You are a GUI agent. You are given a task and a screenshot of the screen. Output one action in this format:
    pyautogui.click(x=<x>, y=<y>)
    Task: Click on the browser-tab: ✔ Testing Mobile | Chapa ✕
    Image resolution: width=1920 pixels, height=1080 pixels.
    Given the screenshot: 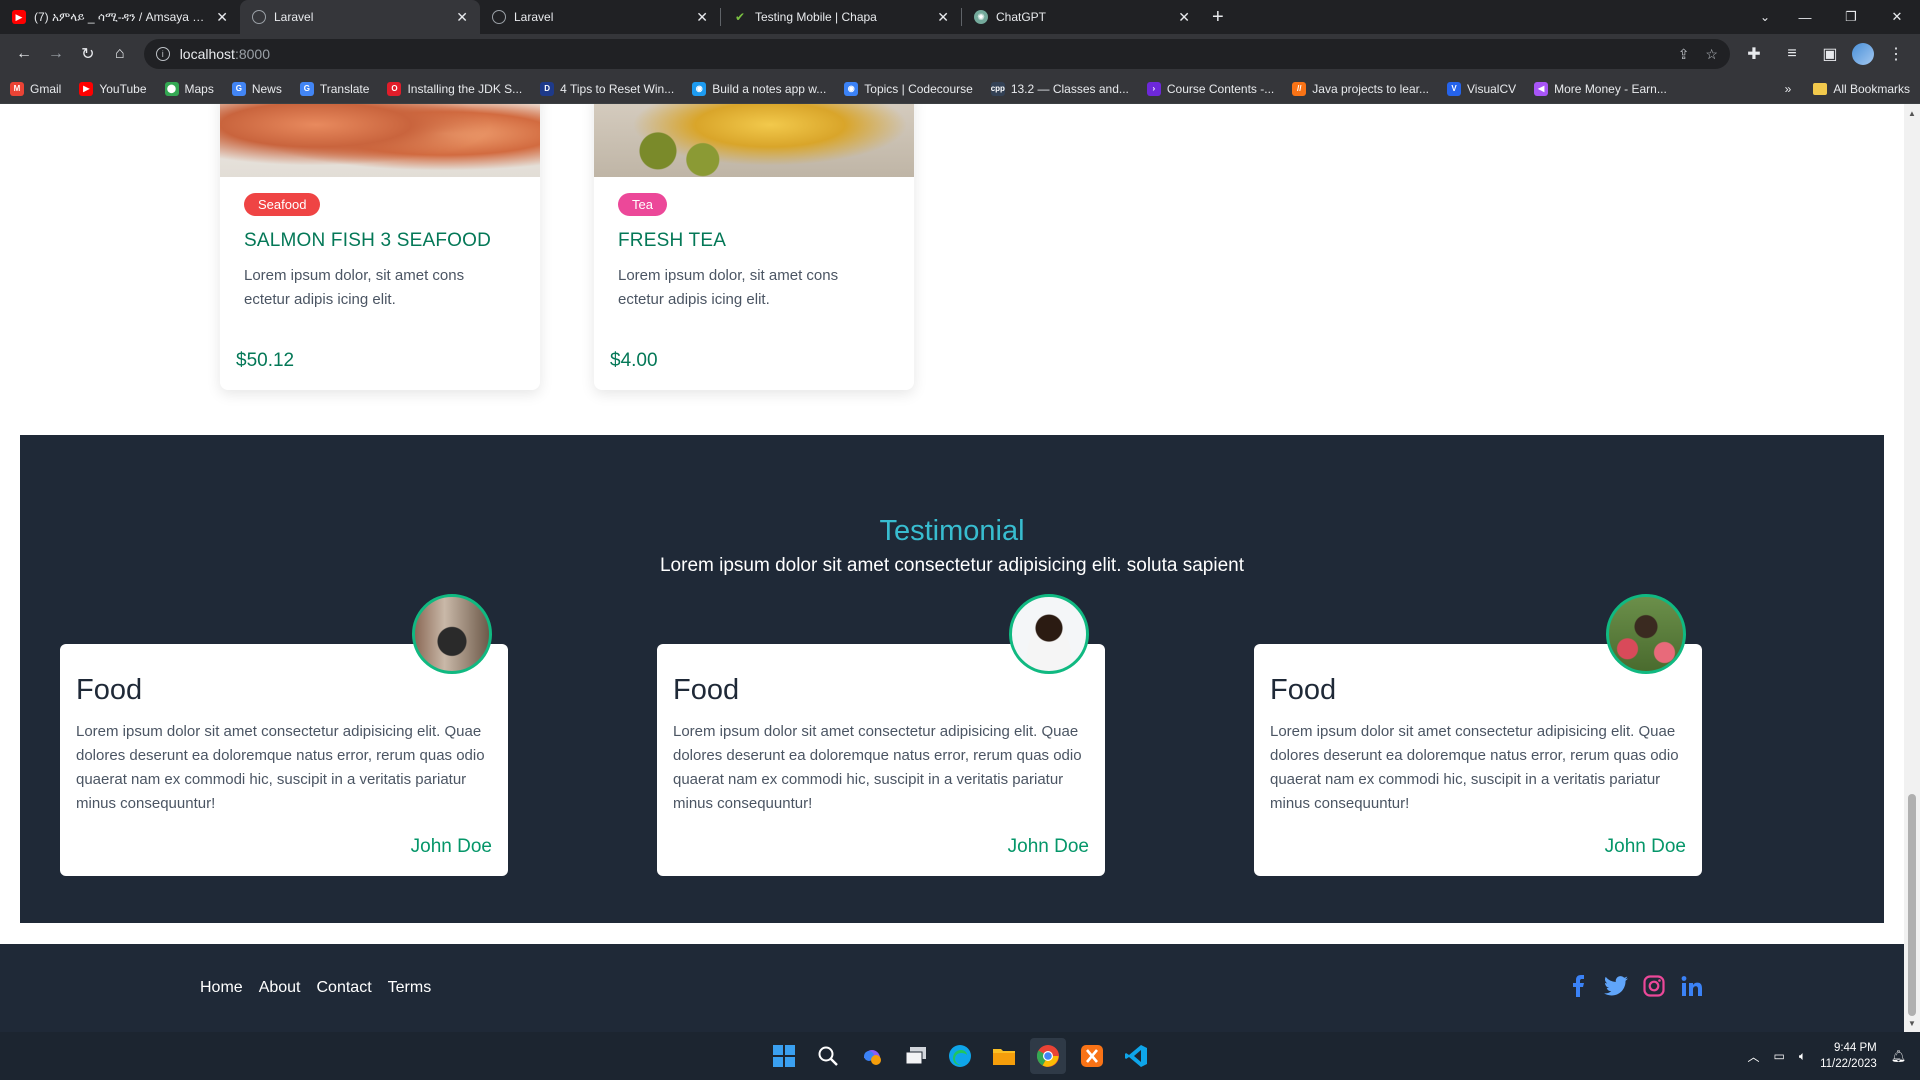 What is the action you would take?
    pyautogui.click(x=841, y=17)
    